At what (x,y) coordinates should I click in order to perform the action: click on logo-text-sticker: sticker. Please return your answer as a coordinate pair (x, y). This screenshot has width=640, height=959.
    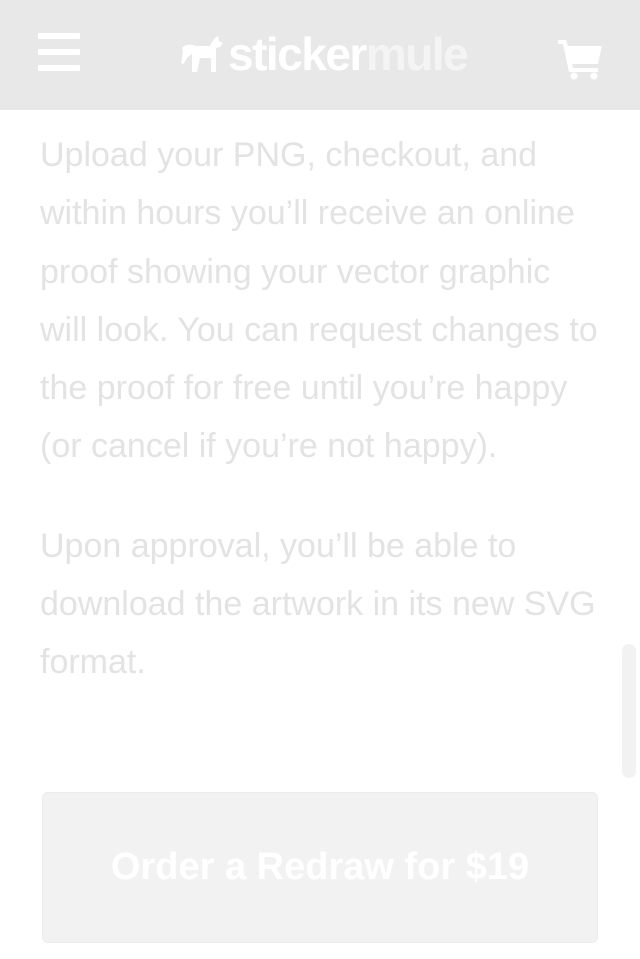
    Looking at the image, I should click on (297, 54).